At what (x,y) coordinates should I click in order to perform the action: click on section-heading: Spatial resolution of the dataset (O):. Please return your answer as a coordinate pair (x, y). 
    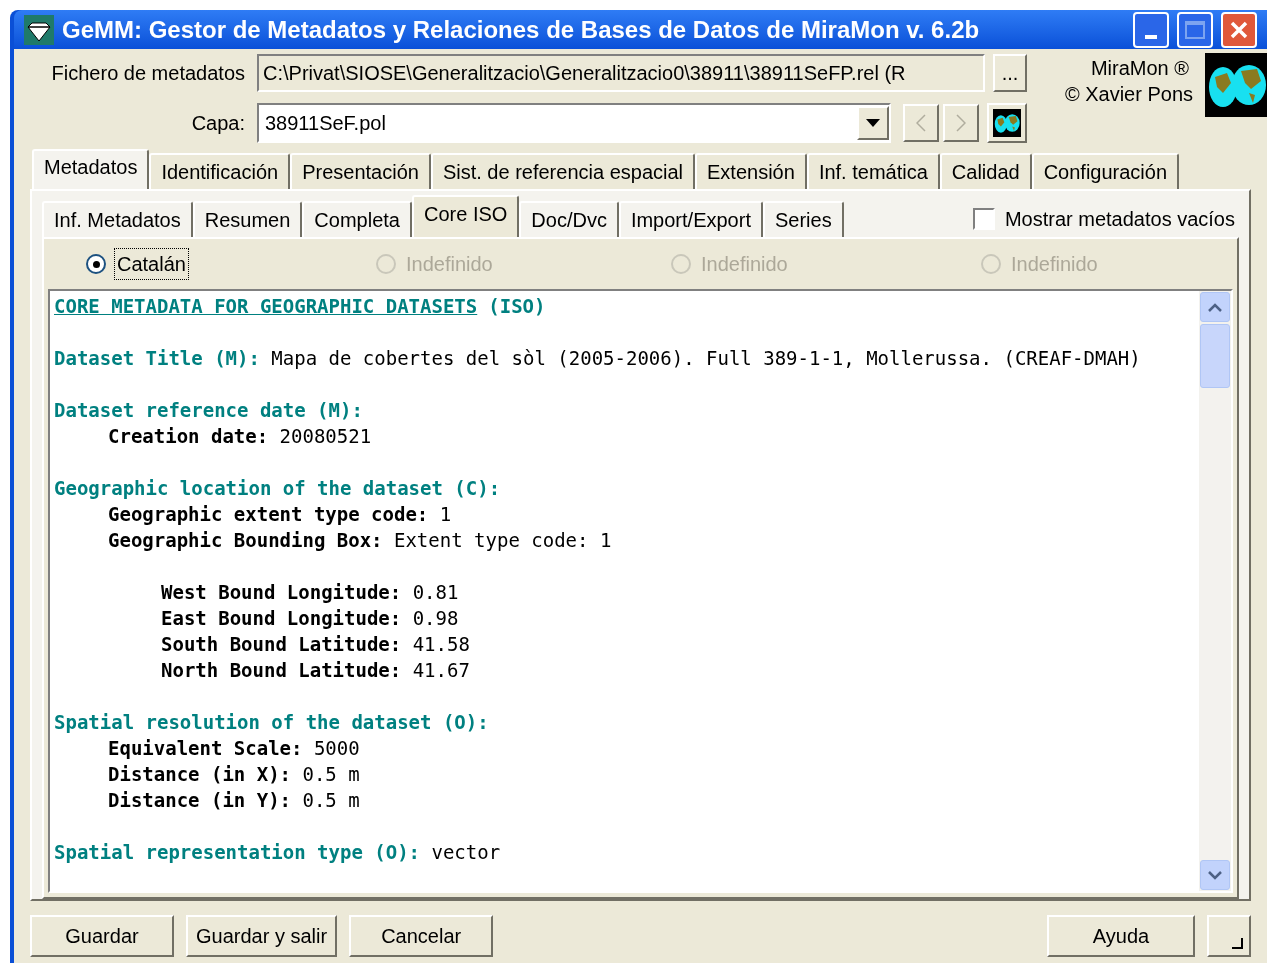
    Looking at the image, I should click on (272, 722).